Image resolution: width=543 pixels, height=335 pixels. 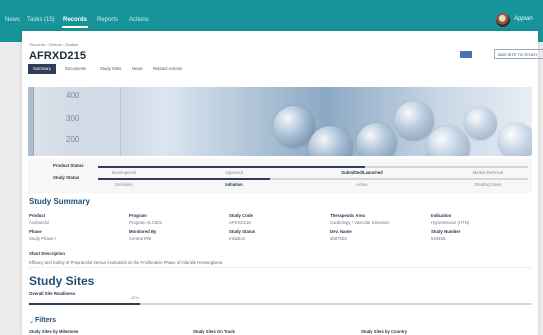 I want to click on study-status-track, so click(x=313, y=179).